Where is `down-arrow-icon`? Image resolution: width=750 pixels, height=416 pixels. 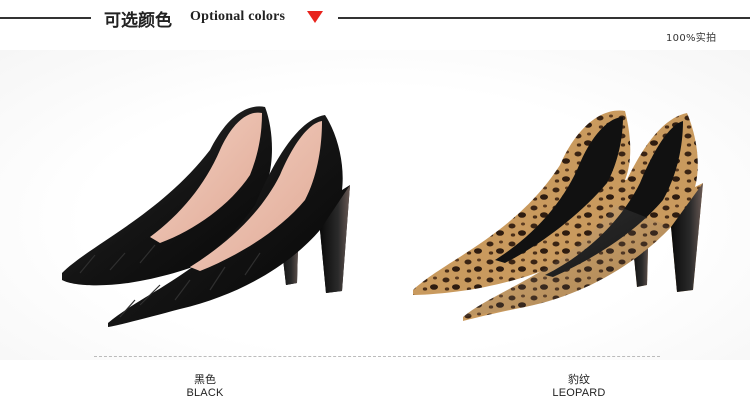 down-arrow-icon is located at coordinates (315, 17).